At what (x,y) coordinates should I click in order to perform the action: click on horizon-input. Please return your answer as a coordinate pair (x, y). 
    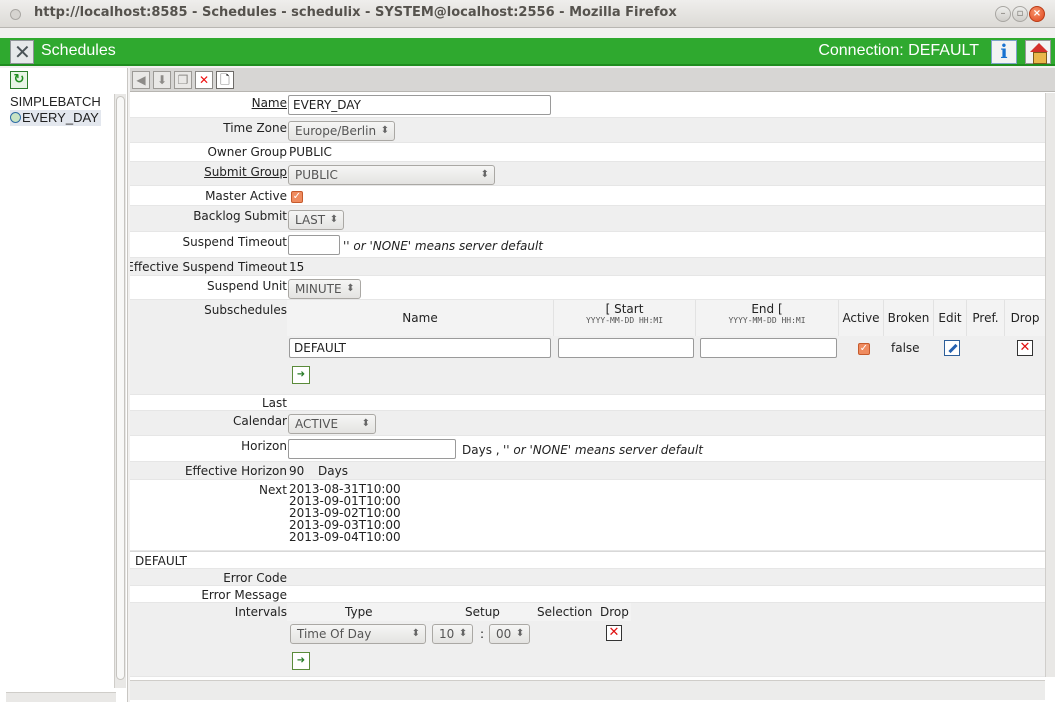
    Looking at the image, I should click on (372, 449).